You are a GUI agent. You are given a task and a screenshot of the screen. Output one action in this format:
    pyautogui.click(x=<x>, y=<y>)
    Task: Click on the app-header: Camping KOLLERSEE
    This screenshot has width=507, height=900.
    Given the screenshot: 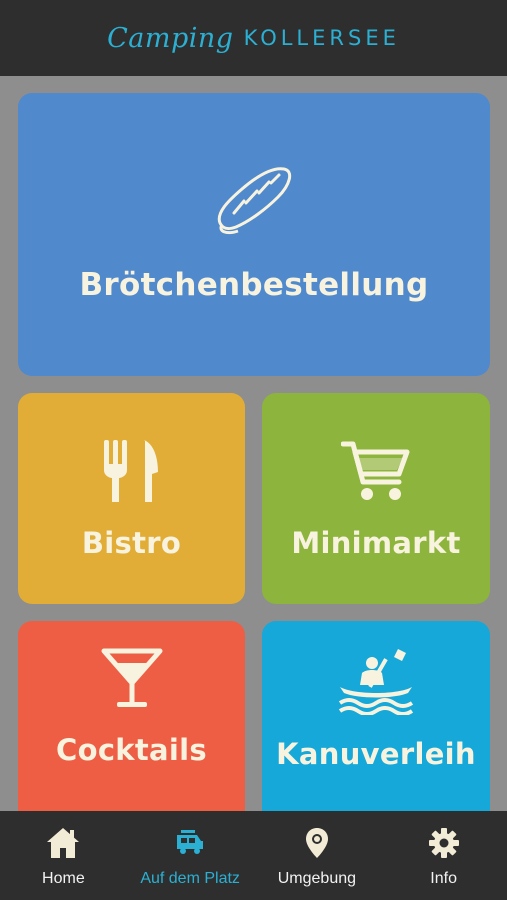 What is the action you would take?
    pyautogui.click(x=253, y=38)
    